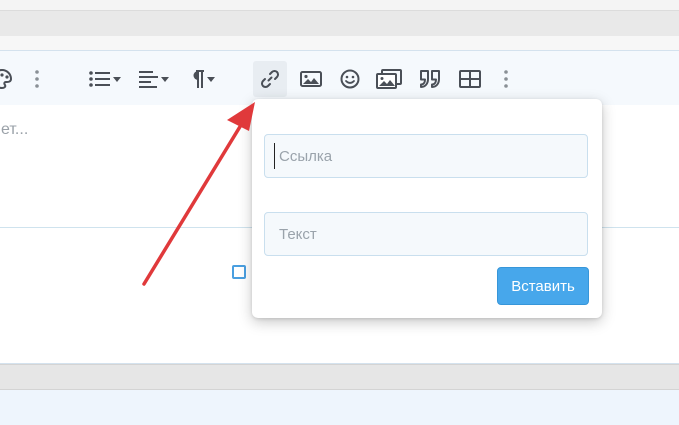 The width and height of the screenshot is (679, 425). What do you see at coordinates (270, 79) in the screenshot?
I see `link-icon` at bounding box center [270, 79].